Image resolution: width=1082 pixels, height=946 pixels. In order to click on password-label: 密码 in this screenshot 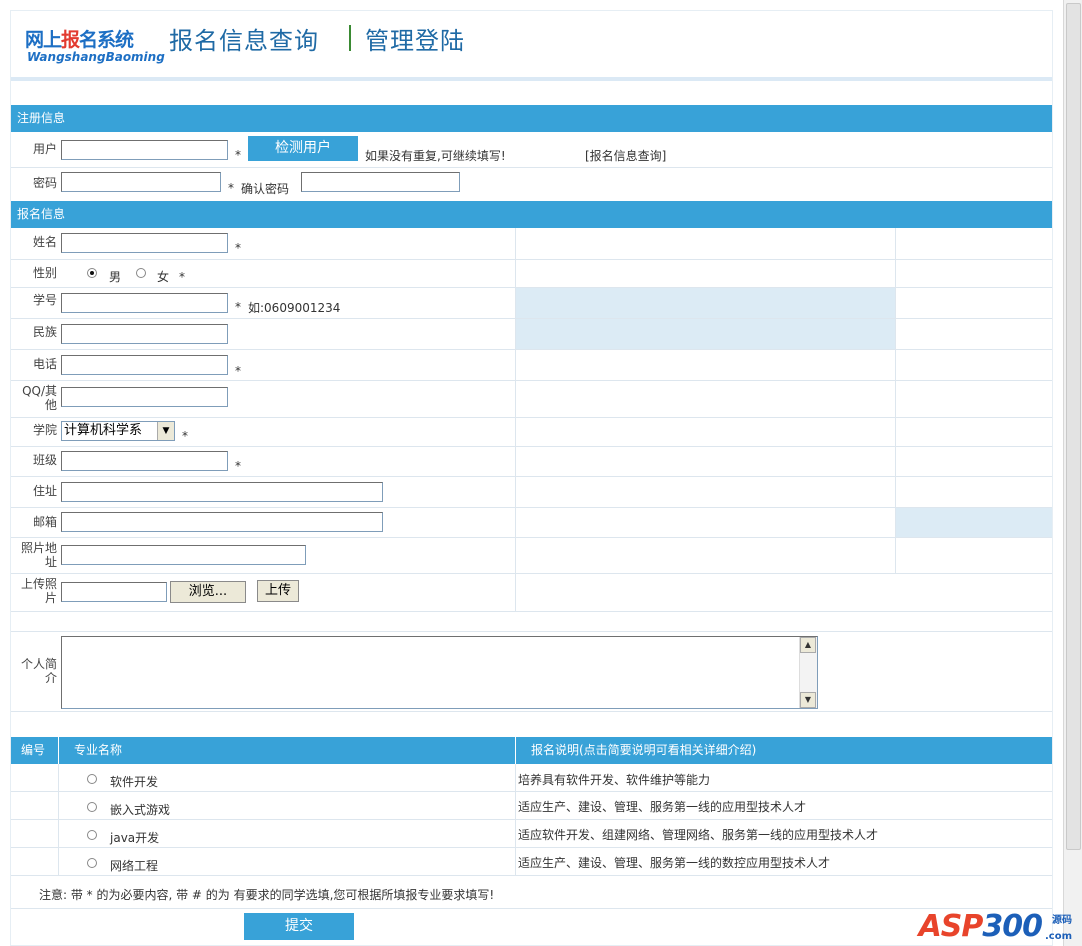, I will do `click(44, 183)`.